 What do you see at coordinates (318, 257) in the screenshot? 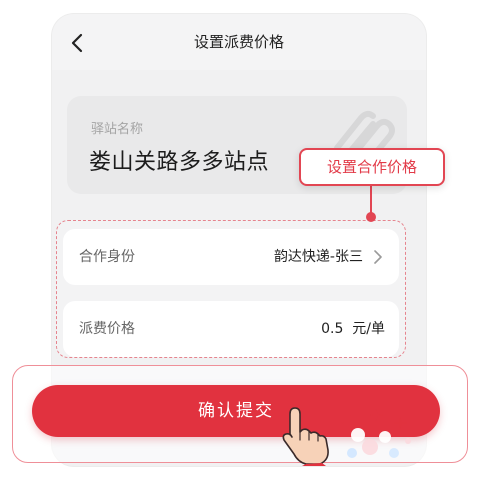
I see `identity-value: 韵达快递-张三` at bounding box center [318, 257].